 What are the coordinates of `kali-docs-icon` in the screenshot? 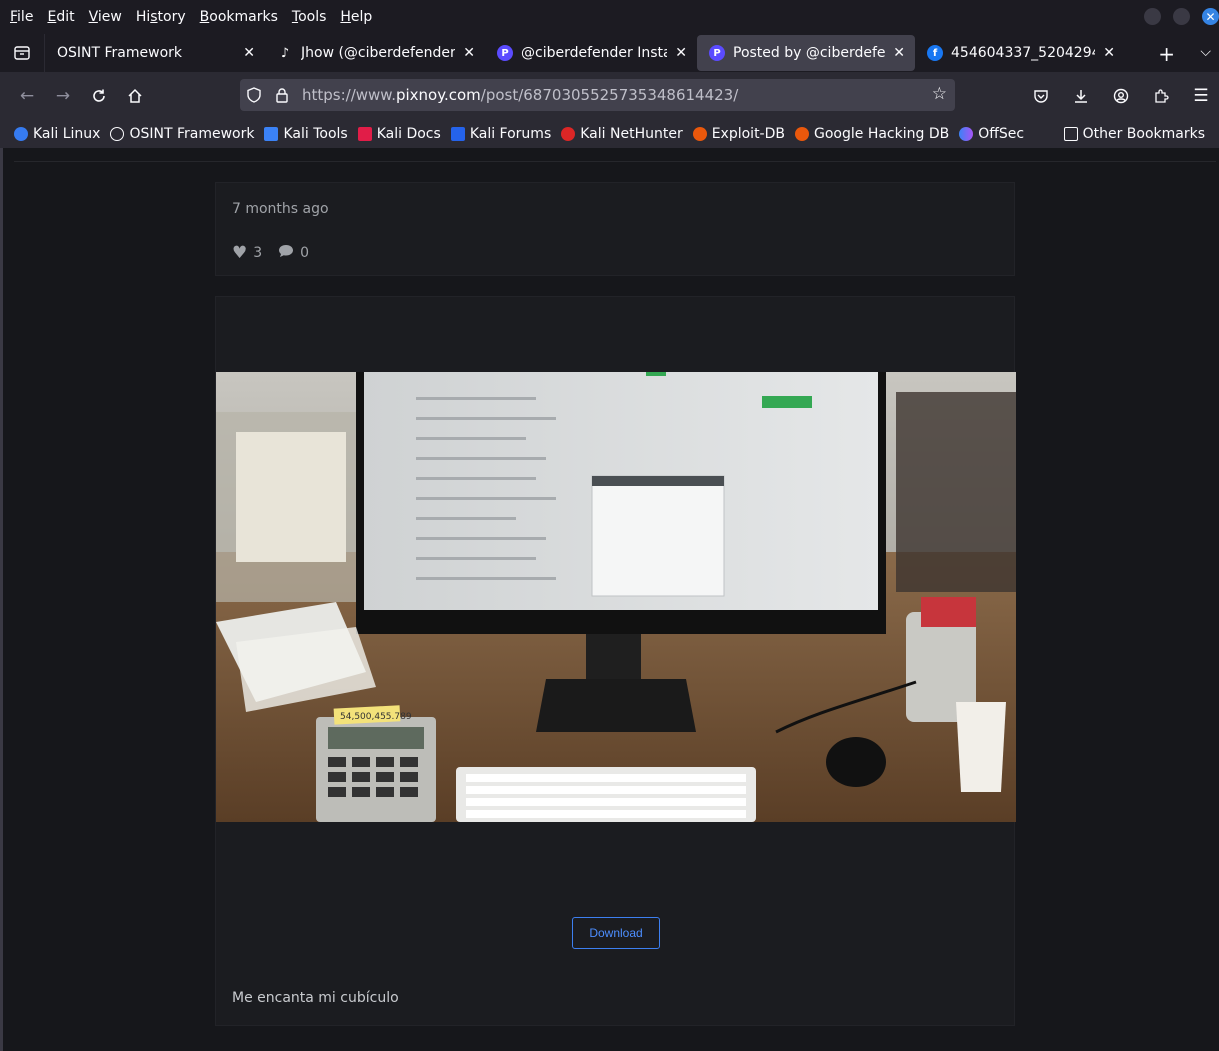 It's located at (364, 134).